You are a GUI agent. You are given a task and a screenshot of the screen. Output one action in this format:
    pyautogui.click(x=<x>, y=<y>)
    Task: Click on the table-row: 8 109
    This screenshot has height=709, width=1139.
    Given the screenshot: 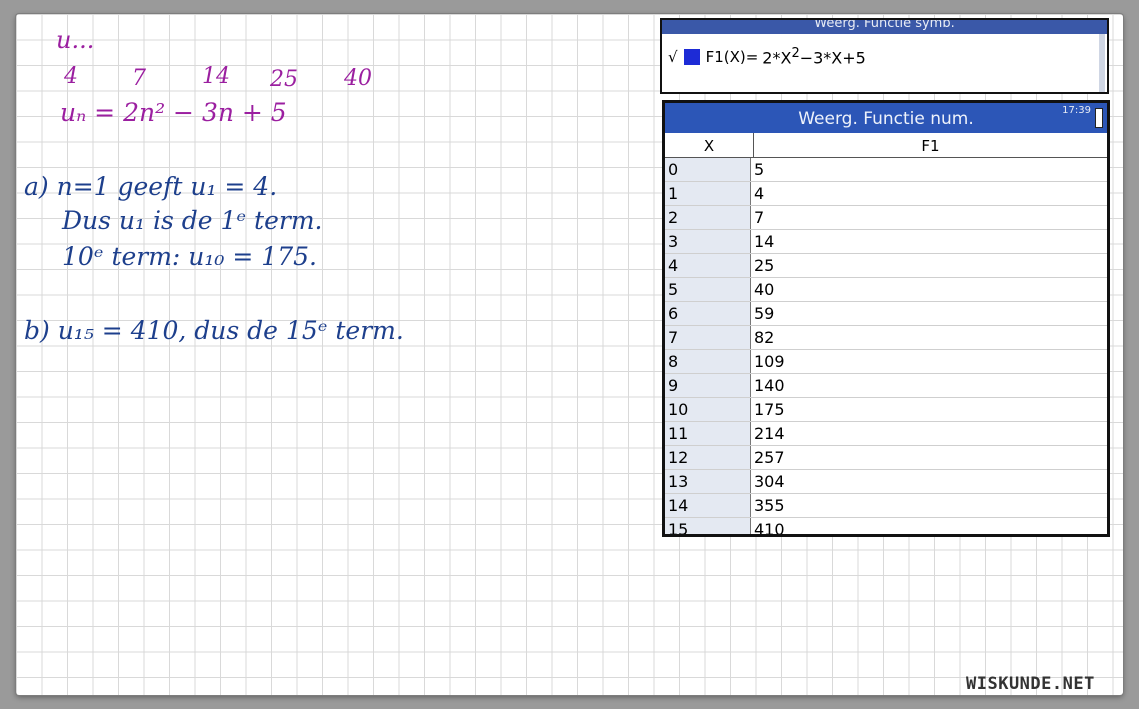 What is the action you would take?
    pyautogui.click(x=886, y=362)
    